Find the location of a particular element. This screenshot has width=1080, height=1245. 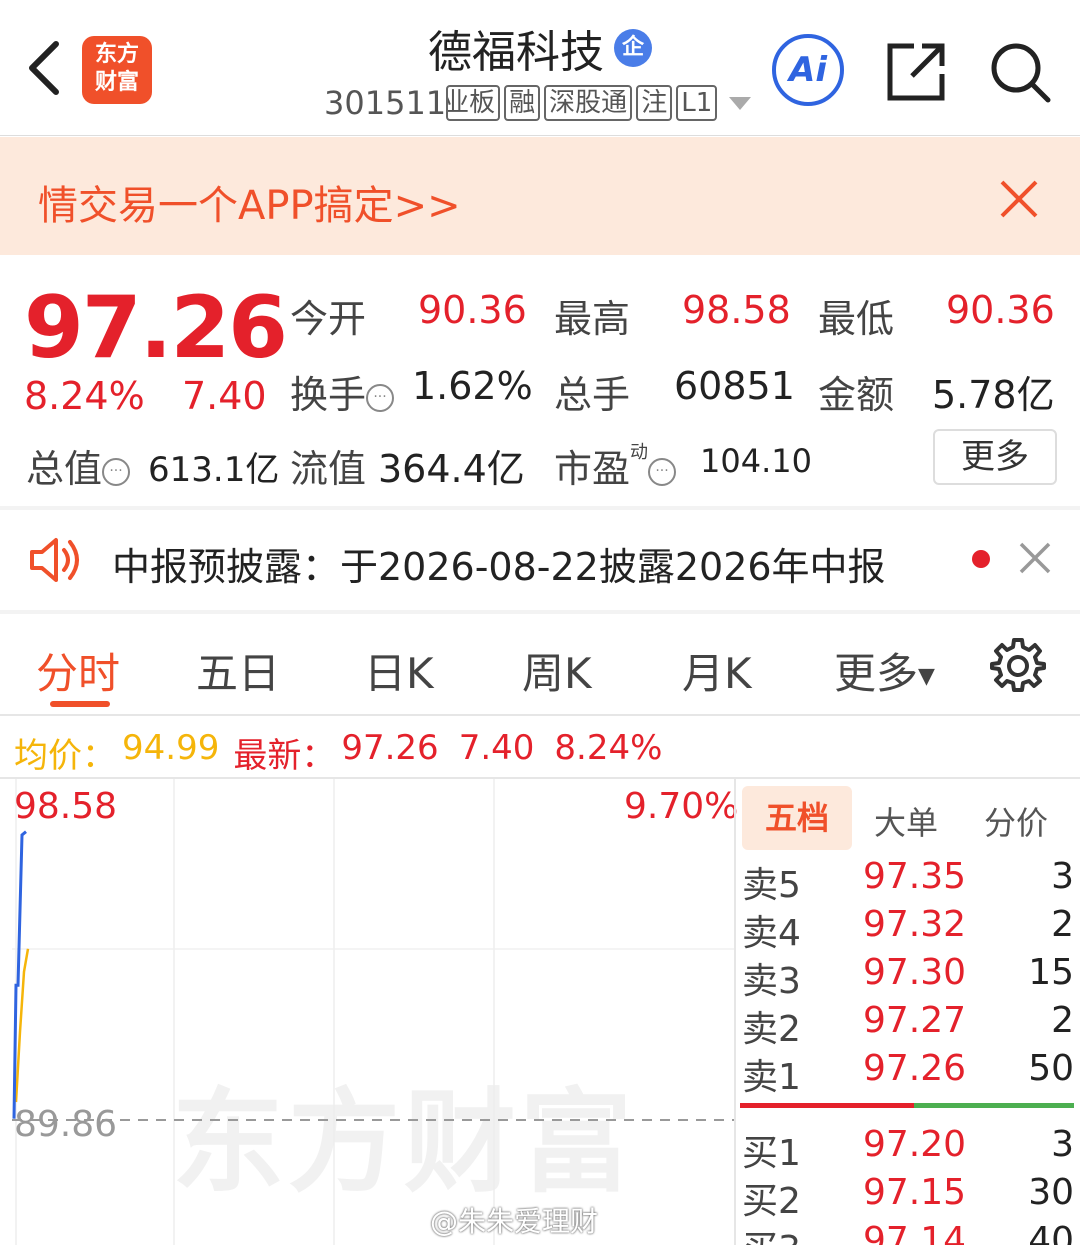

tag-connect: 深股通 is located at coordinates (588, 103).